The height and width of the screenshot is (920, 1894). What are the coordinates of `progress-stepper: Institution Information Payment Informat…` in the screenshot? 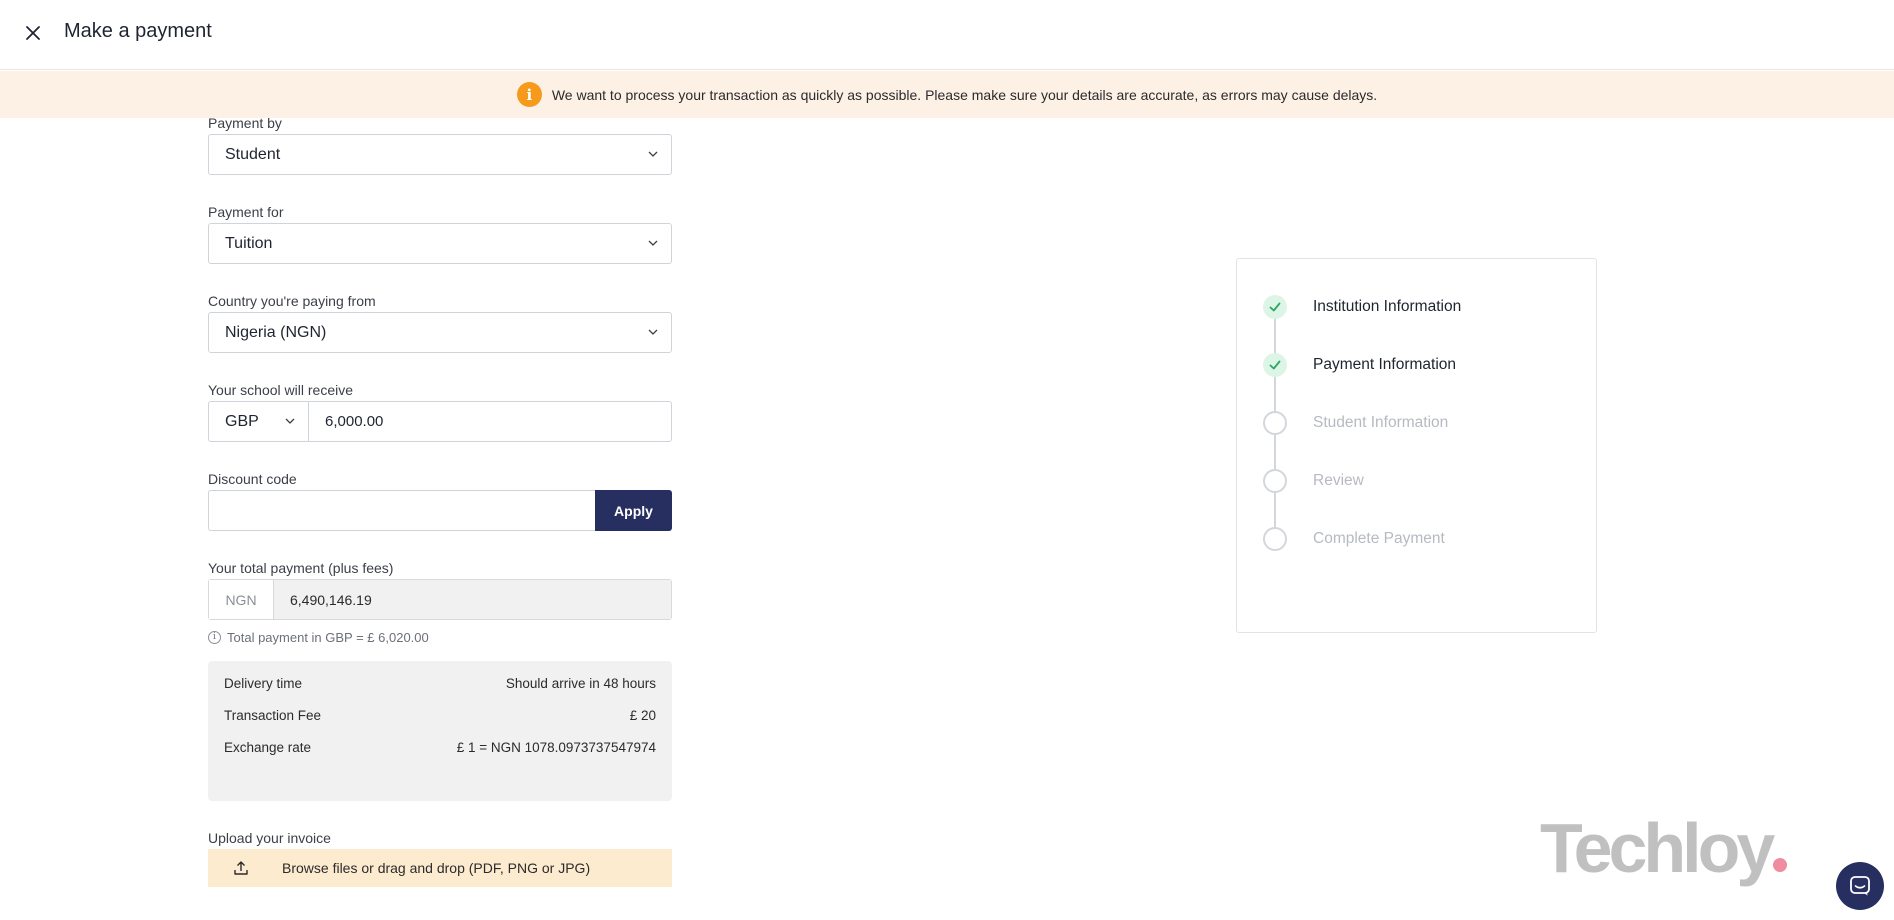 It's located at (1416, 445).